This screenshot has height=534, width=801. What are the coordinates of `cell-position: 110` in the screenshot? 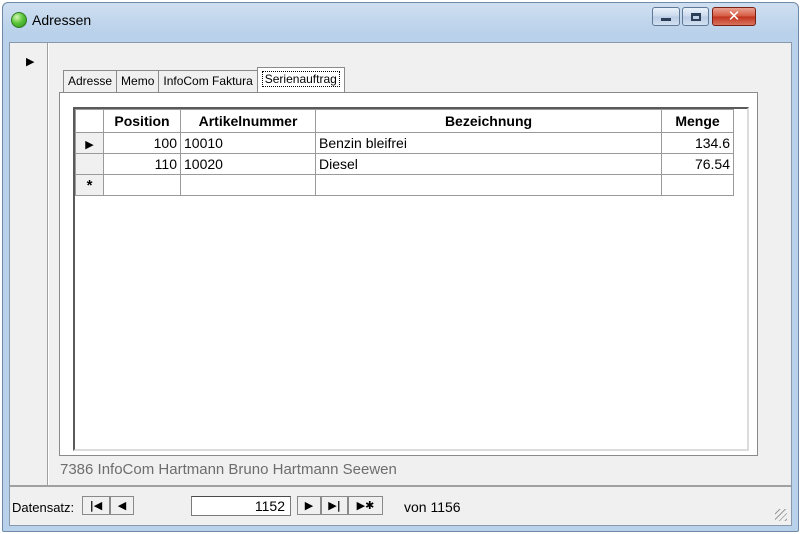 It's located at (142, 164).